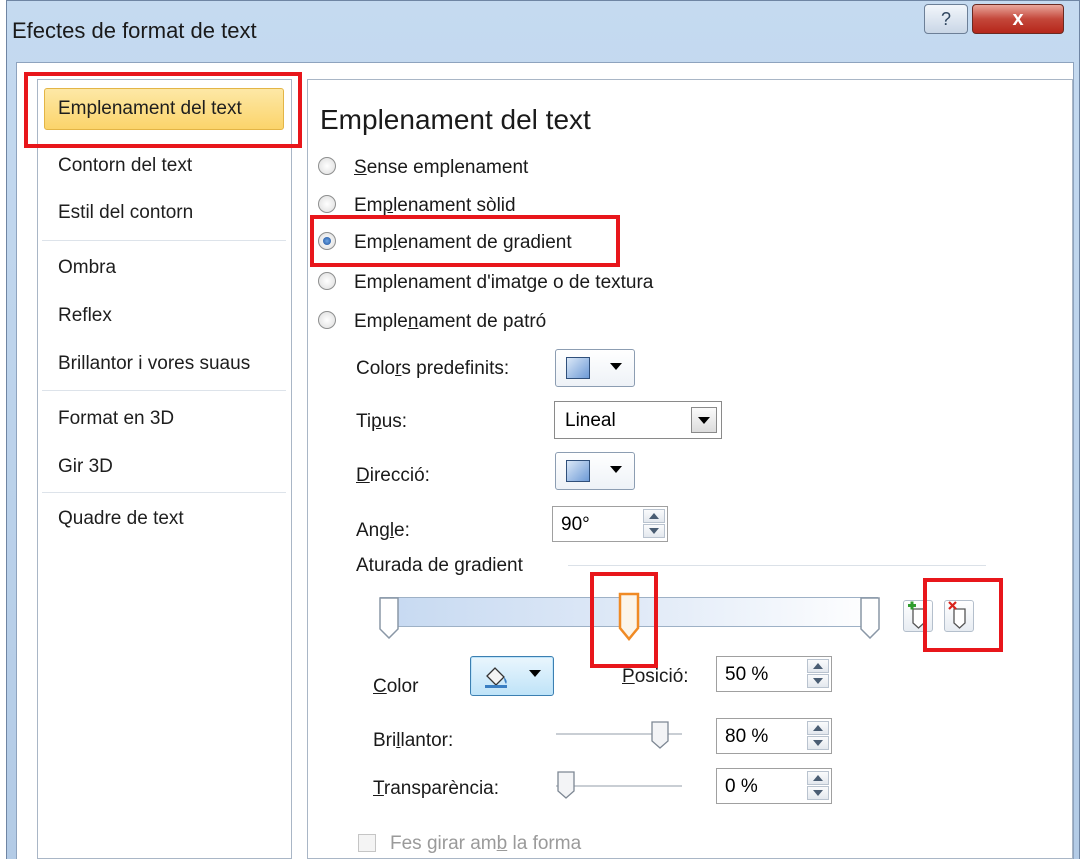 The height and width of the screenshot is (859, 1086). I want to click on radio-no-fill: Sense emplenament, so click(423, 167).